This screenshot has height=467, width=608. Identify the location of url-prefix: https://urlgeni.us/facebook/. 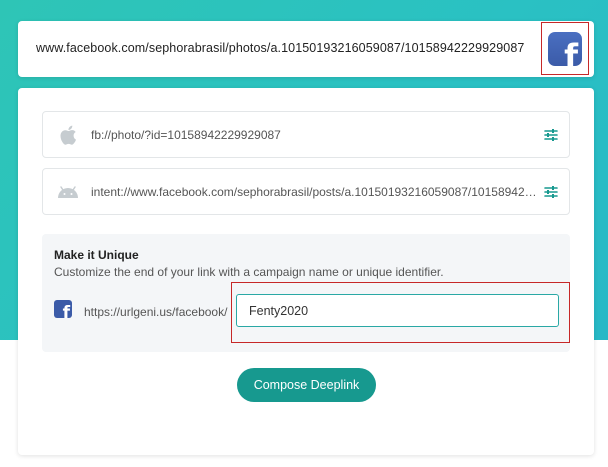
(156, 312).